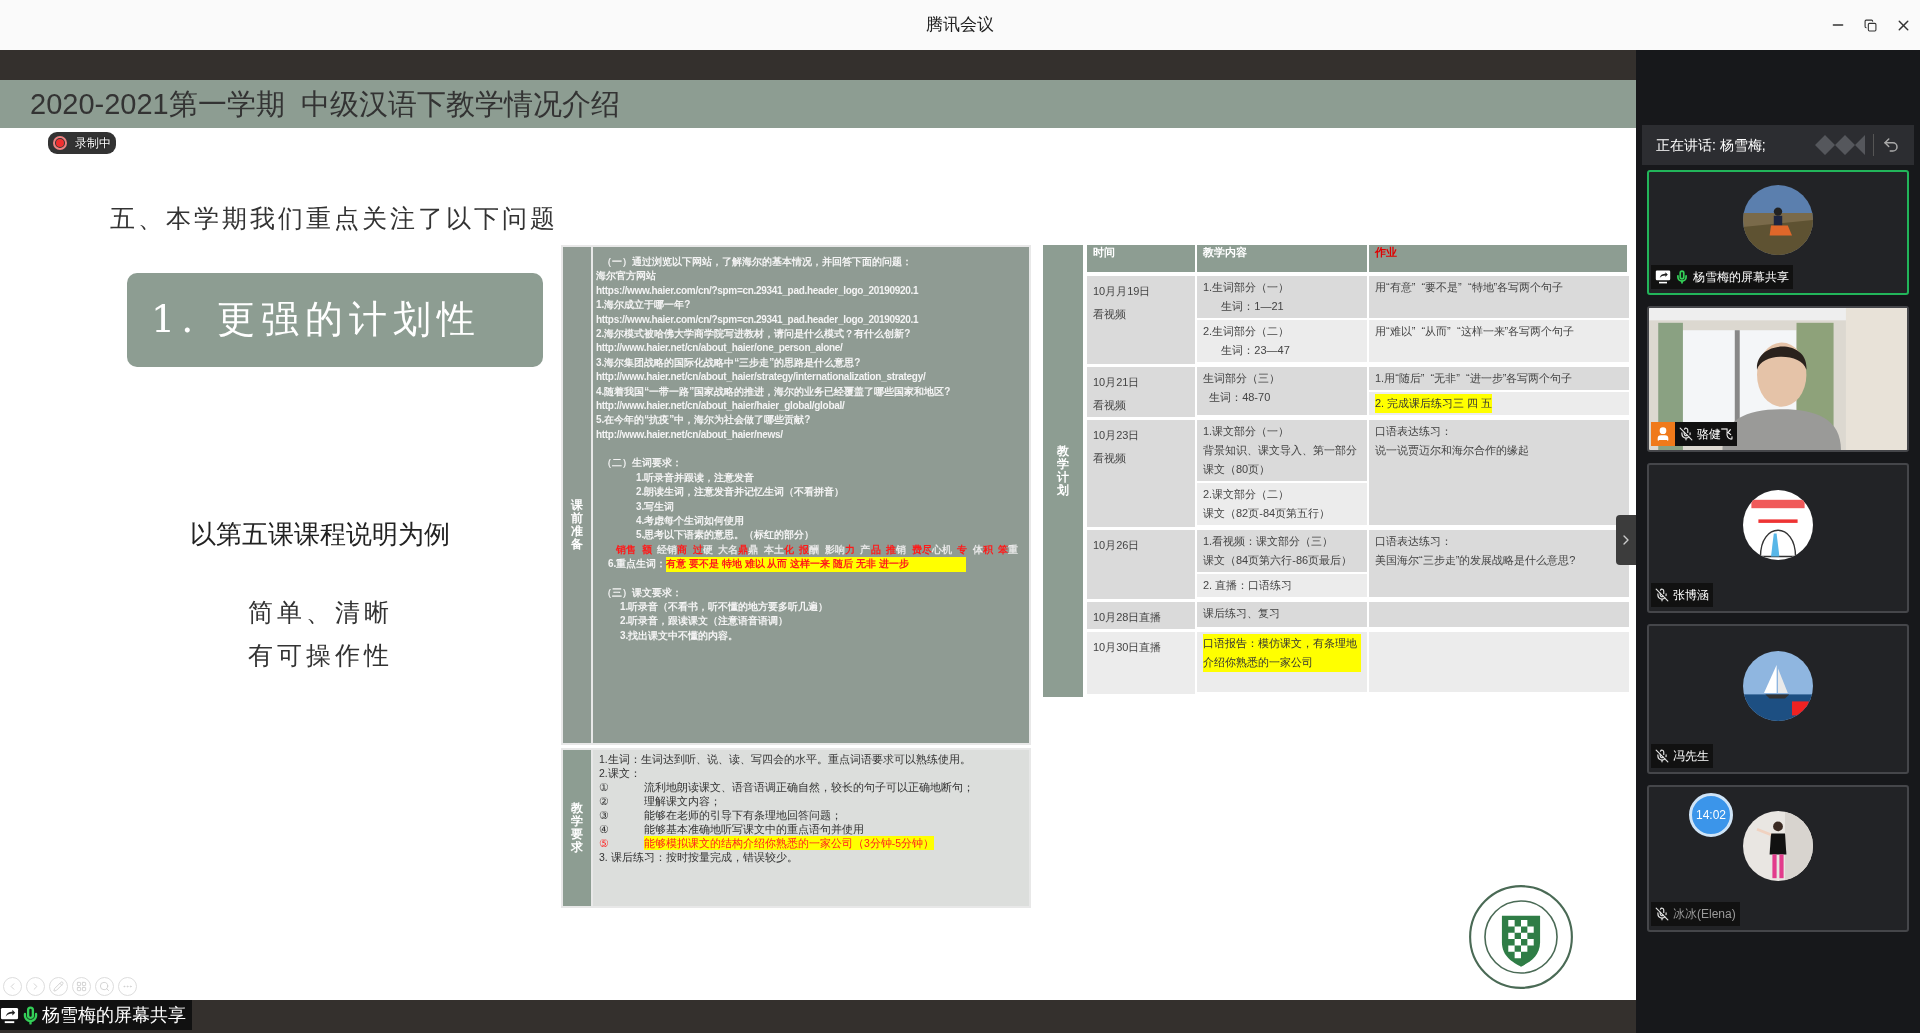 Image resolution: width=1920 pixels, height=1033 pixels. What do you see at coordinates (1741, 277) in the screenshot?
I see `participant-name: 杨雪梅的屏幕共享` at bounding box center [1741, 277].